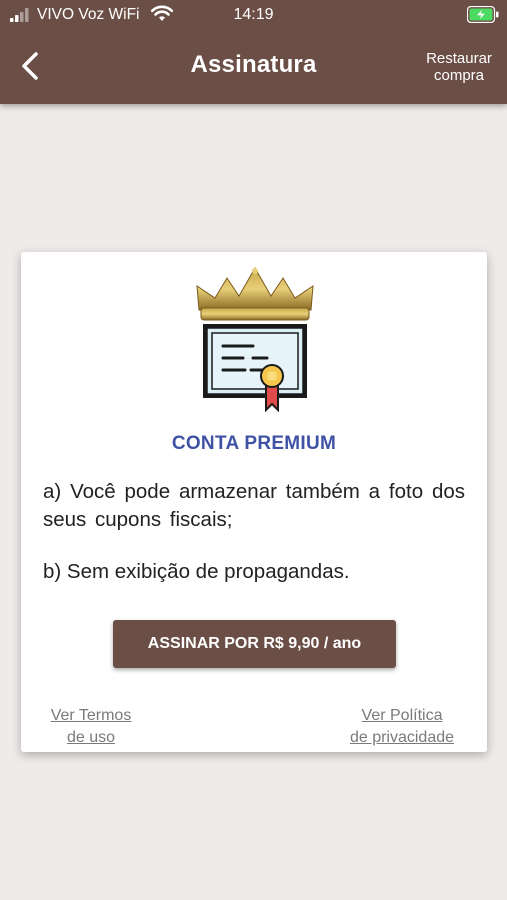 The width and height of the screenshot is (507, 900). Describe the element at coordinates (91, 715) in the screenshot. I see `terms-link-line1: Ver Termos` at that location.